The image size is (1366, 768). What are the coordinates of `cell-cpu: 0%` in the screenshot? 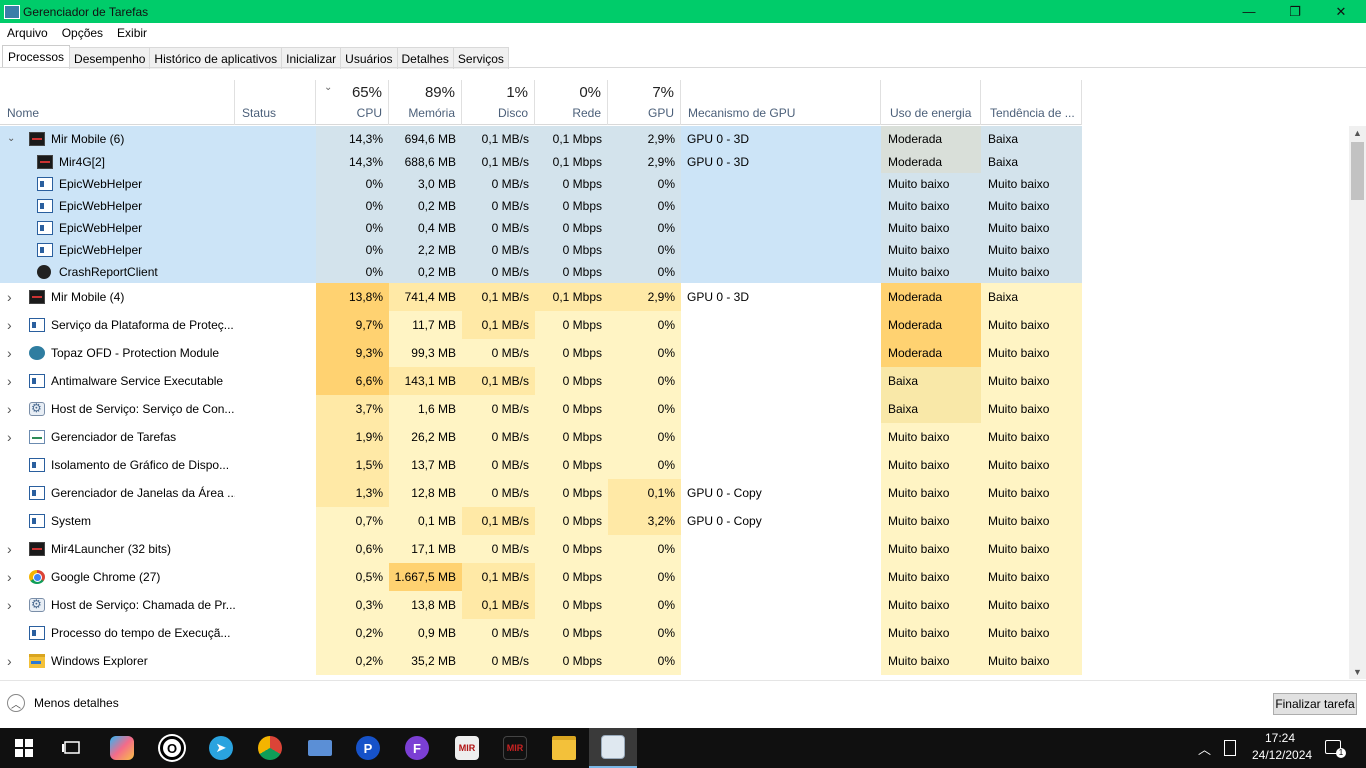 It's located at (352, 184).